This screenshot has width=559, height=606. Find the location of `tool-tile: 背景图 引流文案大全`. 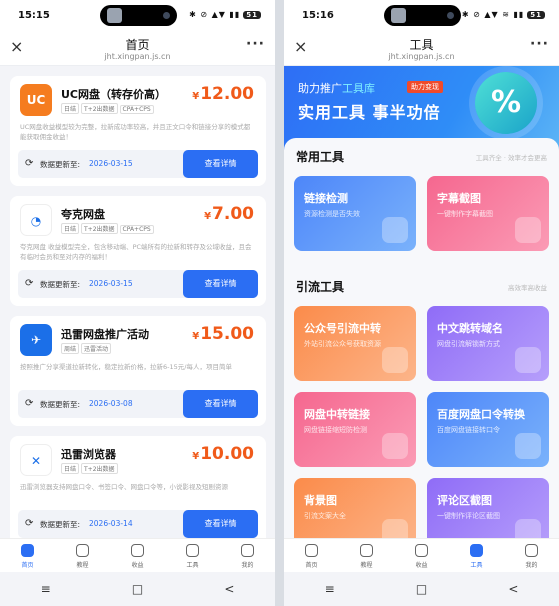

tool-tile: 背景图 引流文案大全 is located at coordinates (355, 510).